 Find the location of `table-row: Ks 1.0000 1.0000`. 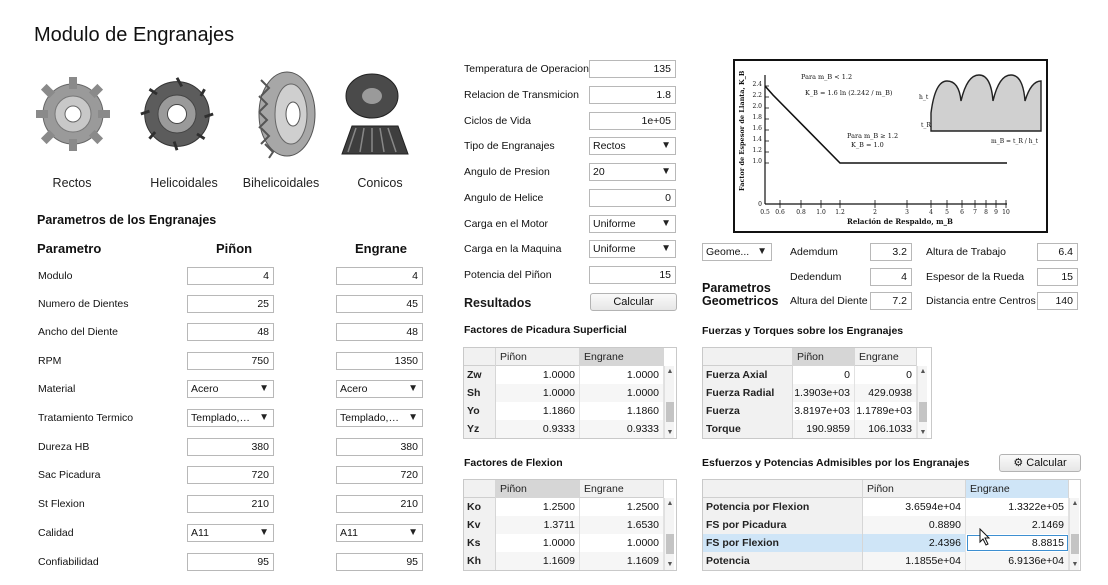

table-row: Ks 1.0000 1.0000 is located at coordinates (564, 543).